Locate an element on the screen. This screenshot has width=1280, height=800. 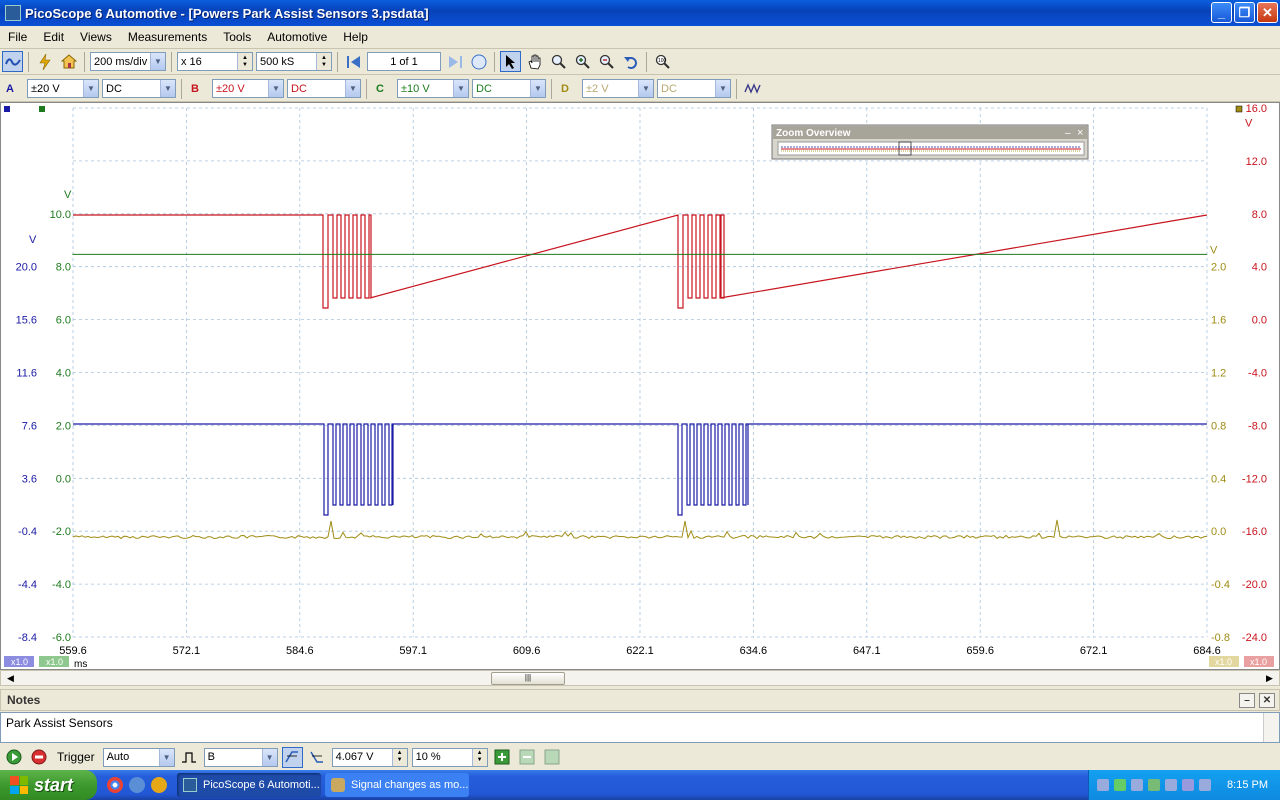
scrollbar-thumb: ||| is located at coordinates (528, 678).